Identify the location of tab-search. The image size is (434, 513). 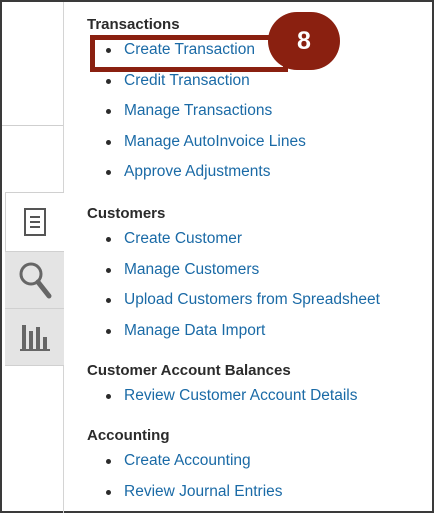
(34, 280).